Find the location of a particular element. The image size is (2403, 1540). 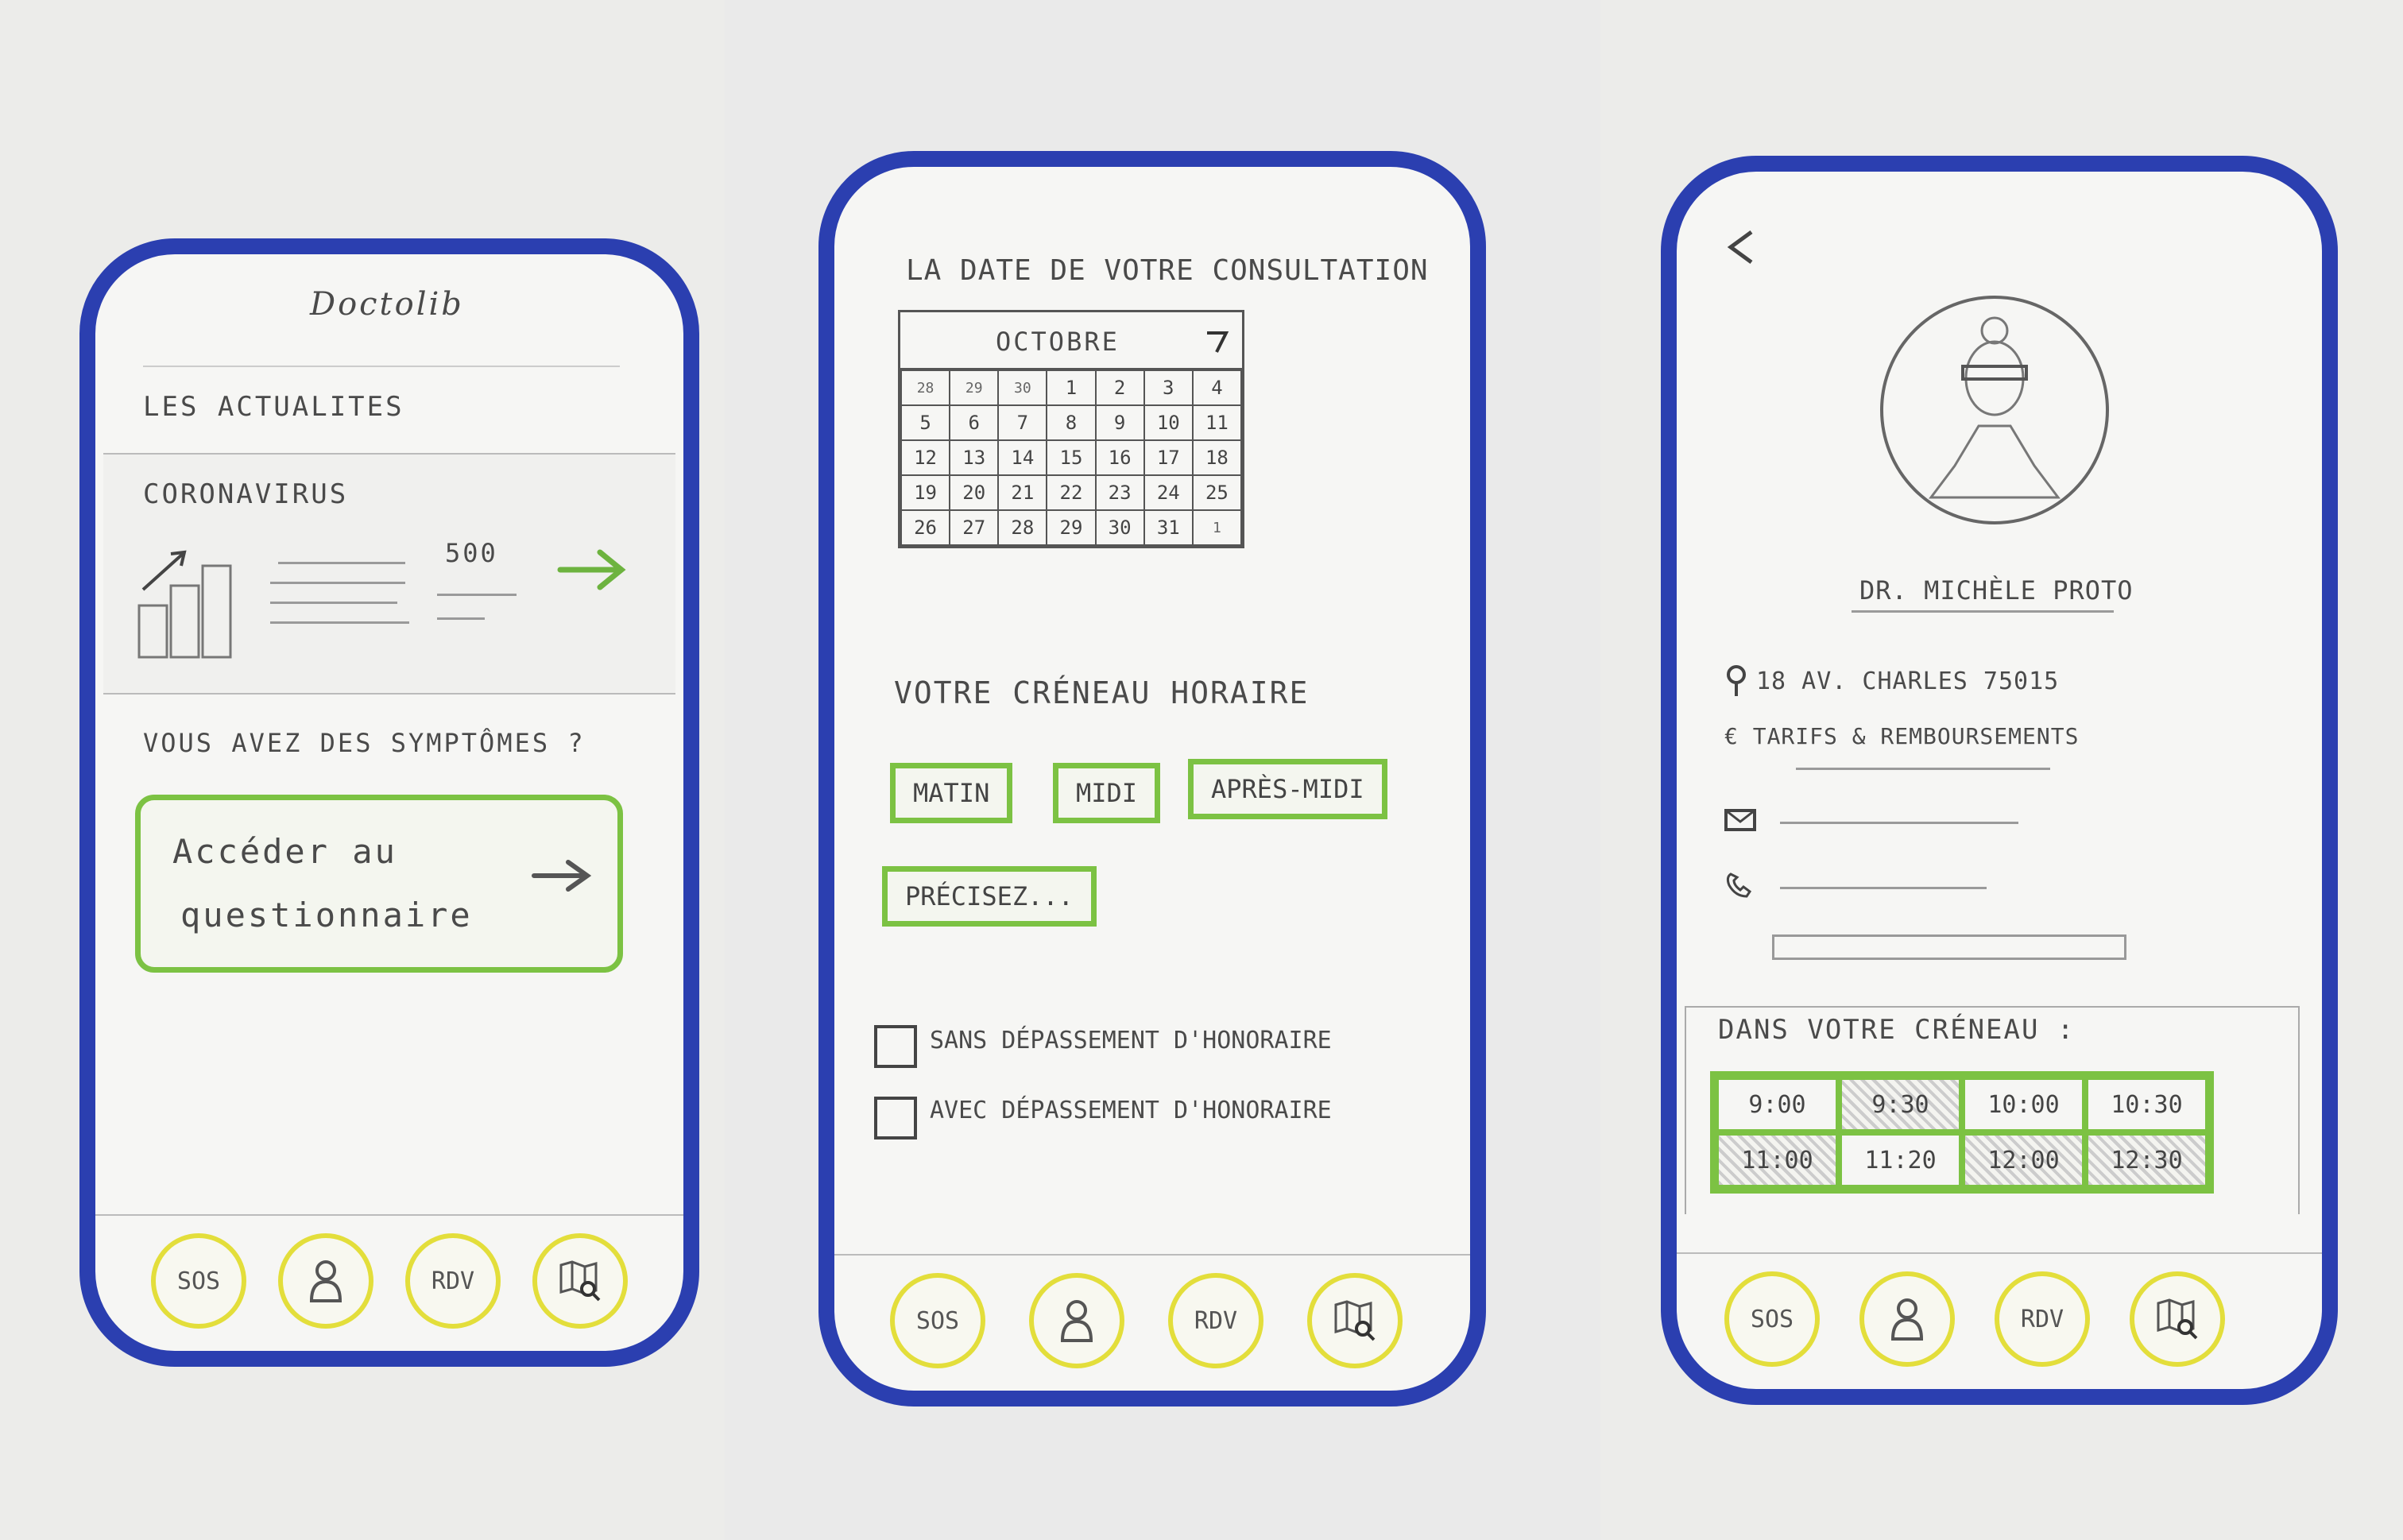

calendar-day: 16 is located at coordinates (1119, 458).